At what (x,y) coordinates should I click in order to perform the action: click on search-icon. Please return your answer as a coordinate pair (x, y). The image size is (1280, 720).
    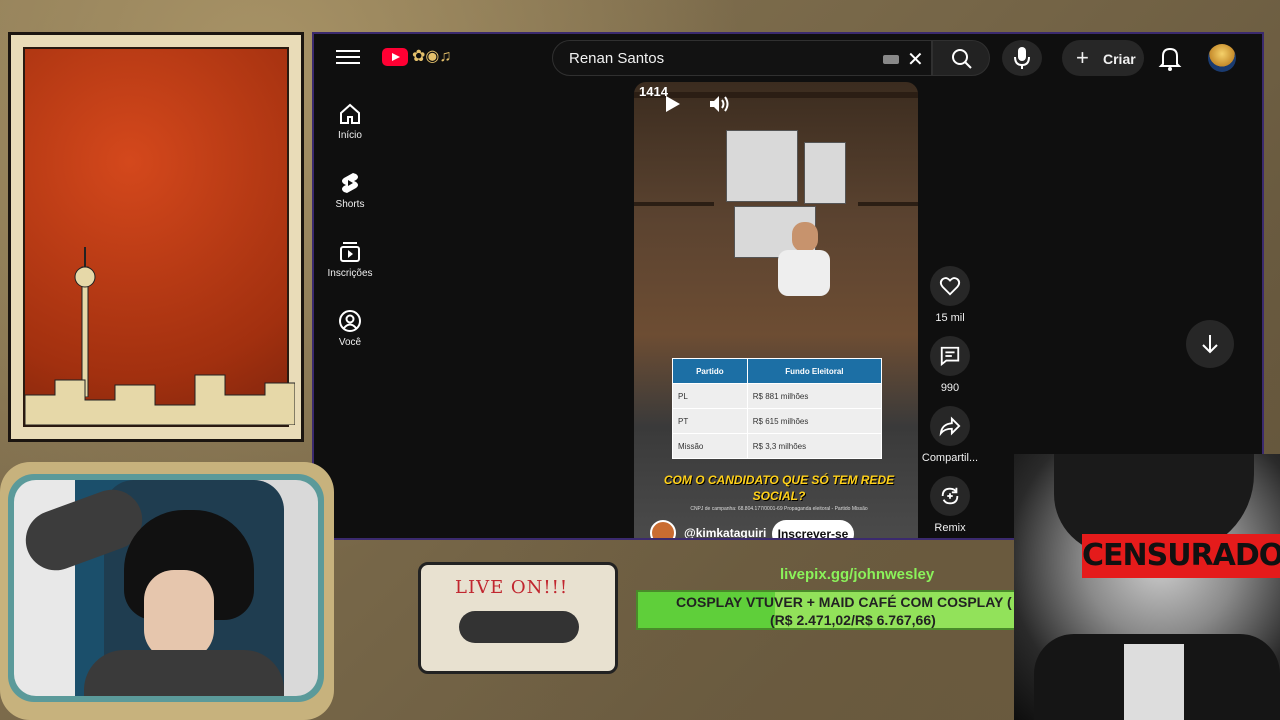
    Looking at the image, I should click on (962, 59).